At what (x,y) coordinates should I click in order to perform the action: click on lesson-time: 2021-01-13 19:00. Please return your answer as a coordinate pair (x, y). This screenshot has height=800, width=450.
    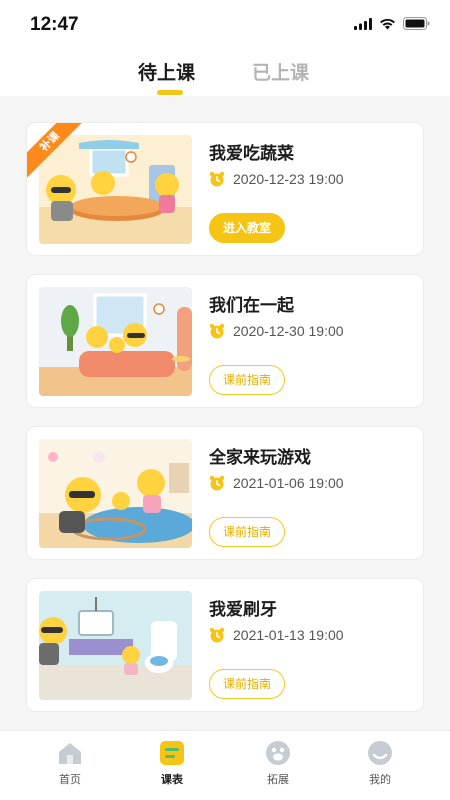
    Looking at the image, I should click on (276, 635).